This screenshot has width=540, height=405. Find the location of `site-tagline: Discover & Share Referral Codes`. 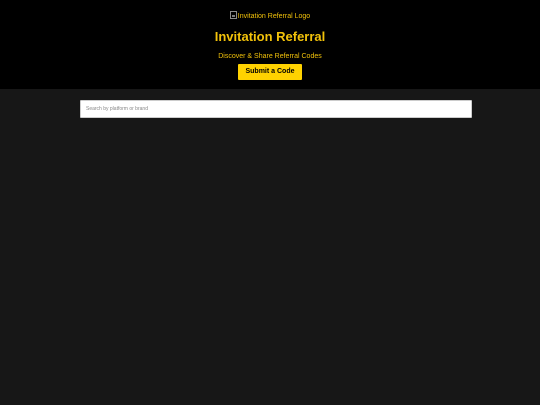

site-tagline: Discover & Share Referral Codes is located at coordinates (270, 56).